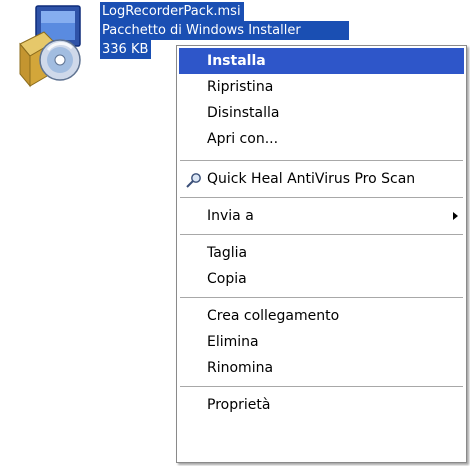 The height and width of the screenshot is (466, 470). What do you see at coordinates (224, 30) in the screenshot?
I see `file-type: Pacchetto di Windows Installer` at bounding box center [224, 30].